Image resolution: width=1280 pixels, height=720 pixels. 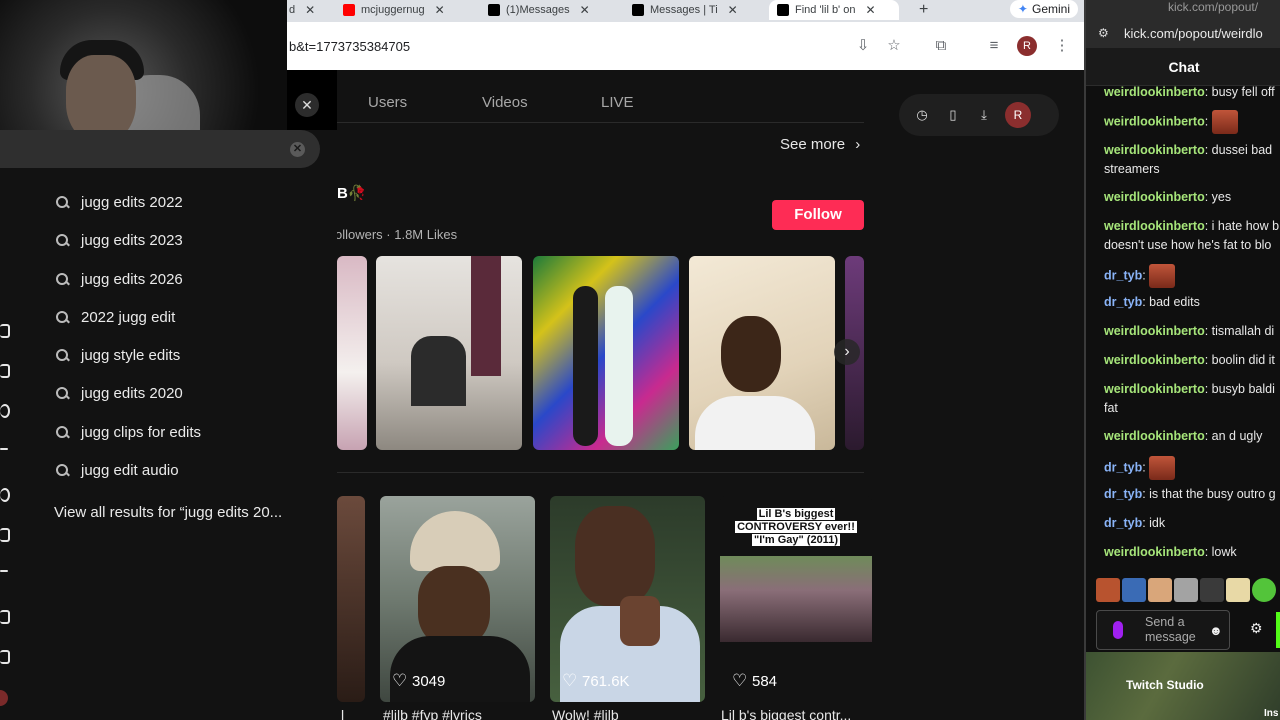 What do you see at coordinates (5, 617) in the screenshot?
I see `live-icon` at bounding box center [5, 617].